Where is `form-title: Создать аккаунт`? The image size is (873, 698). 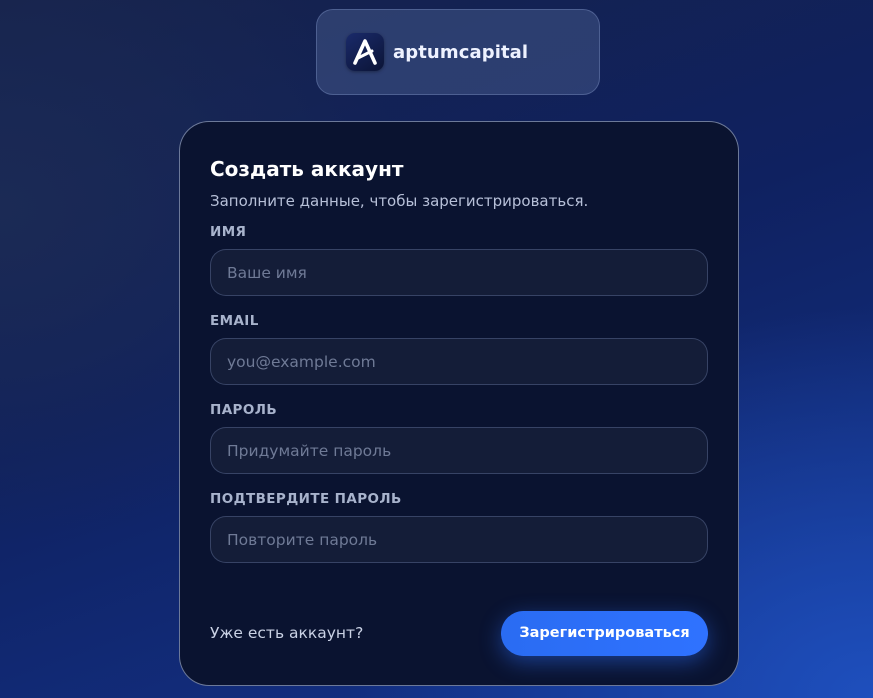 form-title: Создать аккаунт is located at coordinates (307, 169).